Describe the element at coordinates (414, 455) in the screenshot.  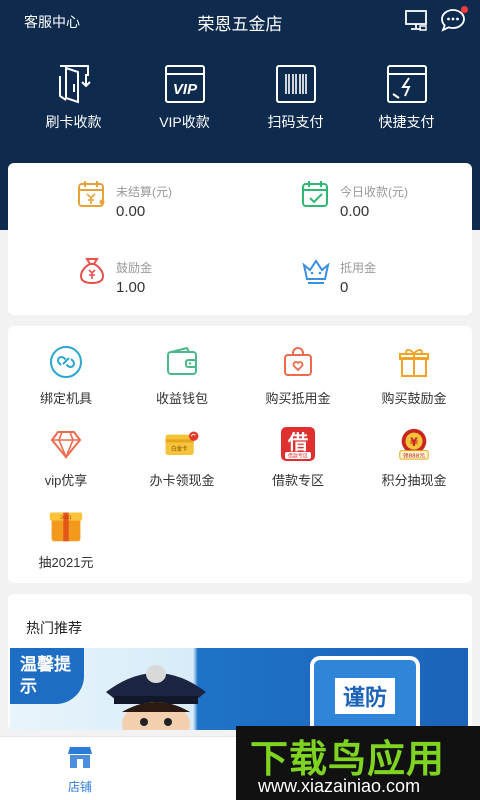
I see `points-badge-text: 领888元` at that location.